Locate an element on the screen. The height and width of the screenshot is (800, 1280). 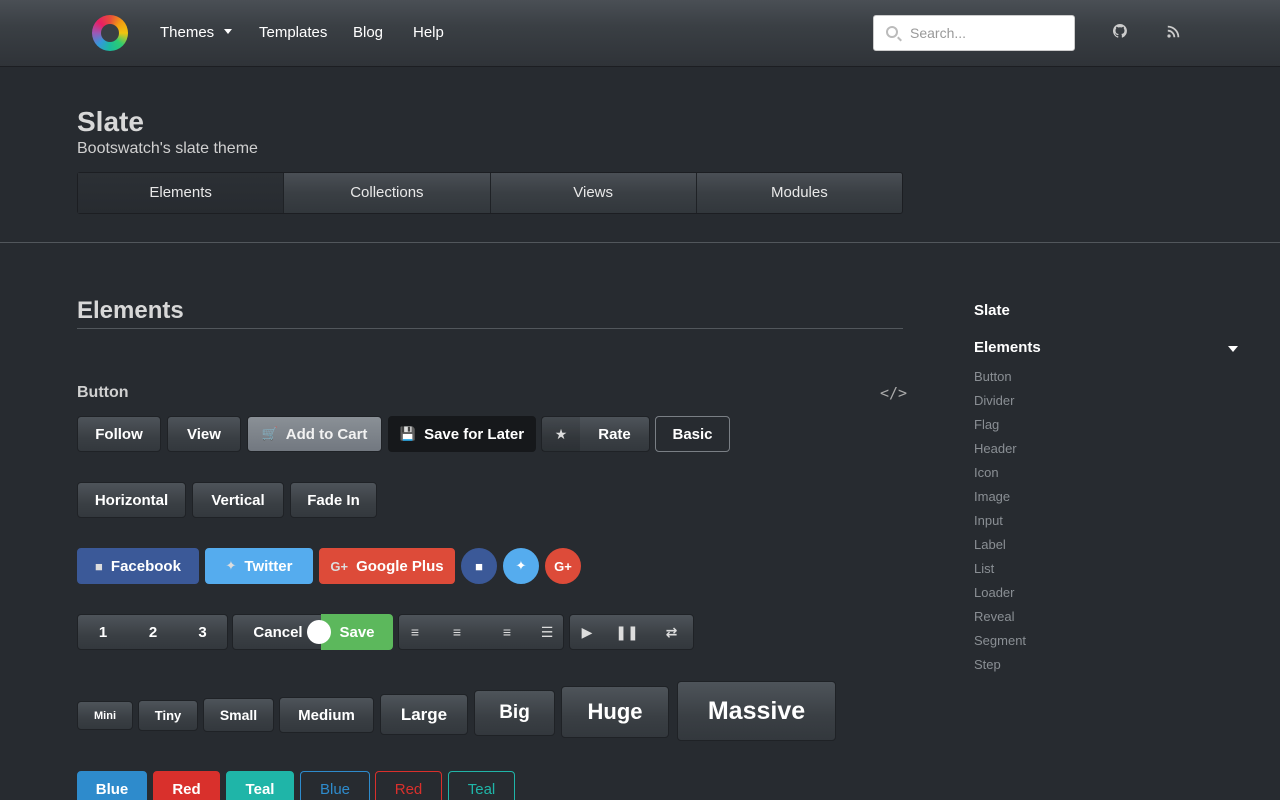
sidebar-link-label: Label is located at coordinates (990, 544).